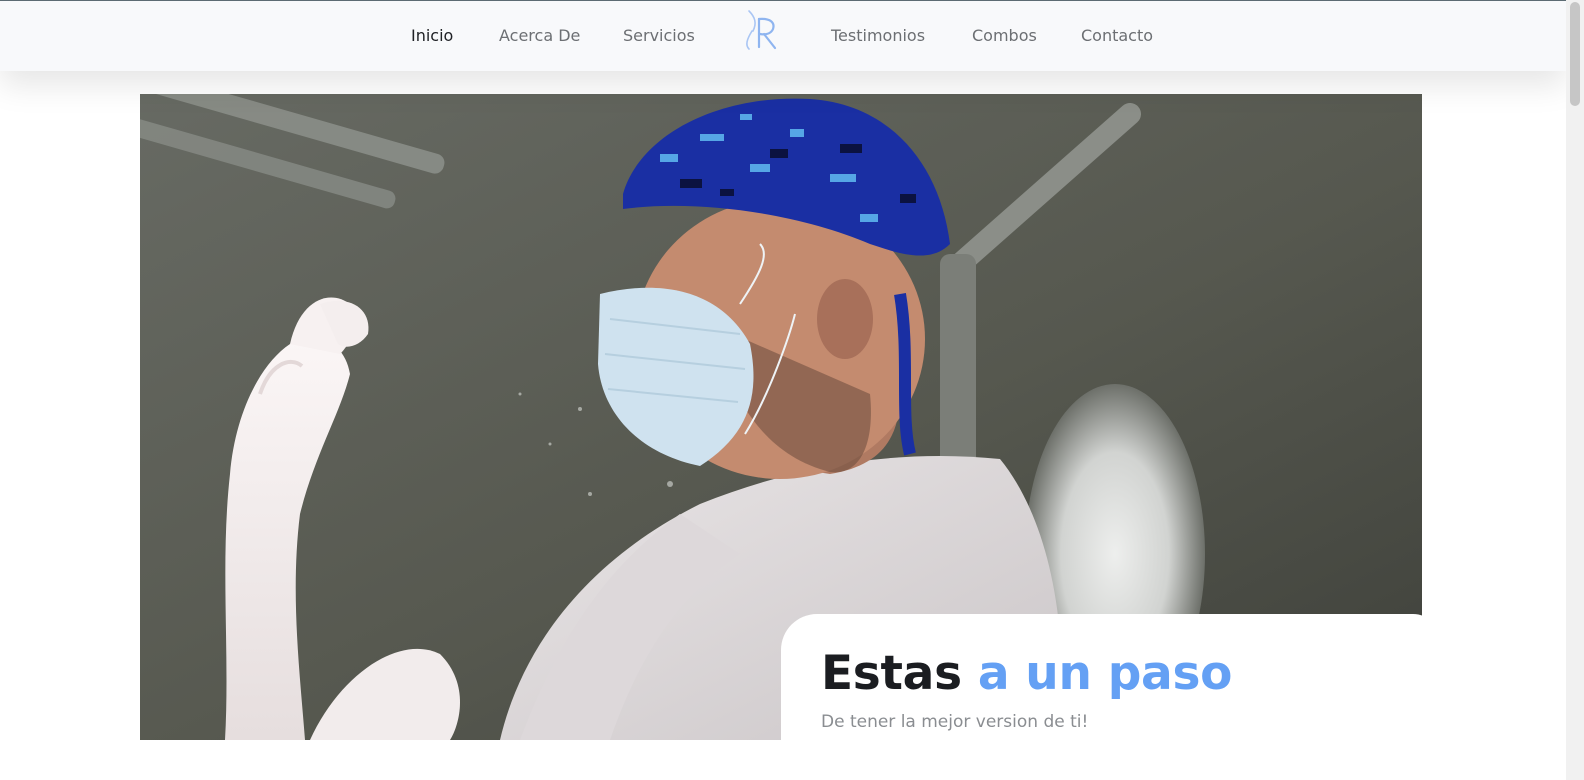 This screenshot has width=1584, height=780. Describe the element at coordinates (539, 35) in the screenshot. I see `nav-link-acerca-de: Acerca De` at that location.